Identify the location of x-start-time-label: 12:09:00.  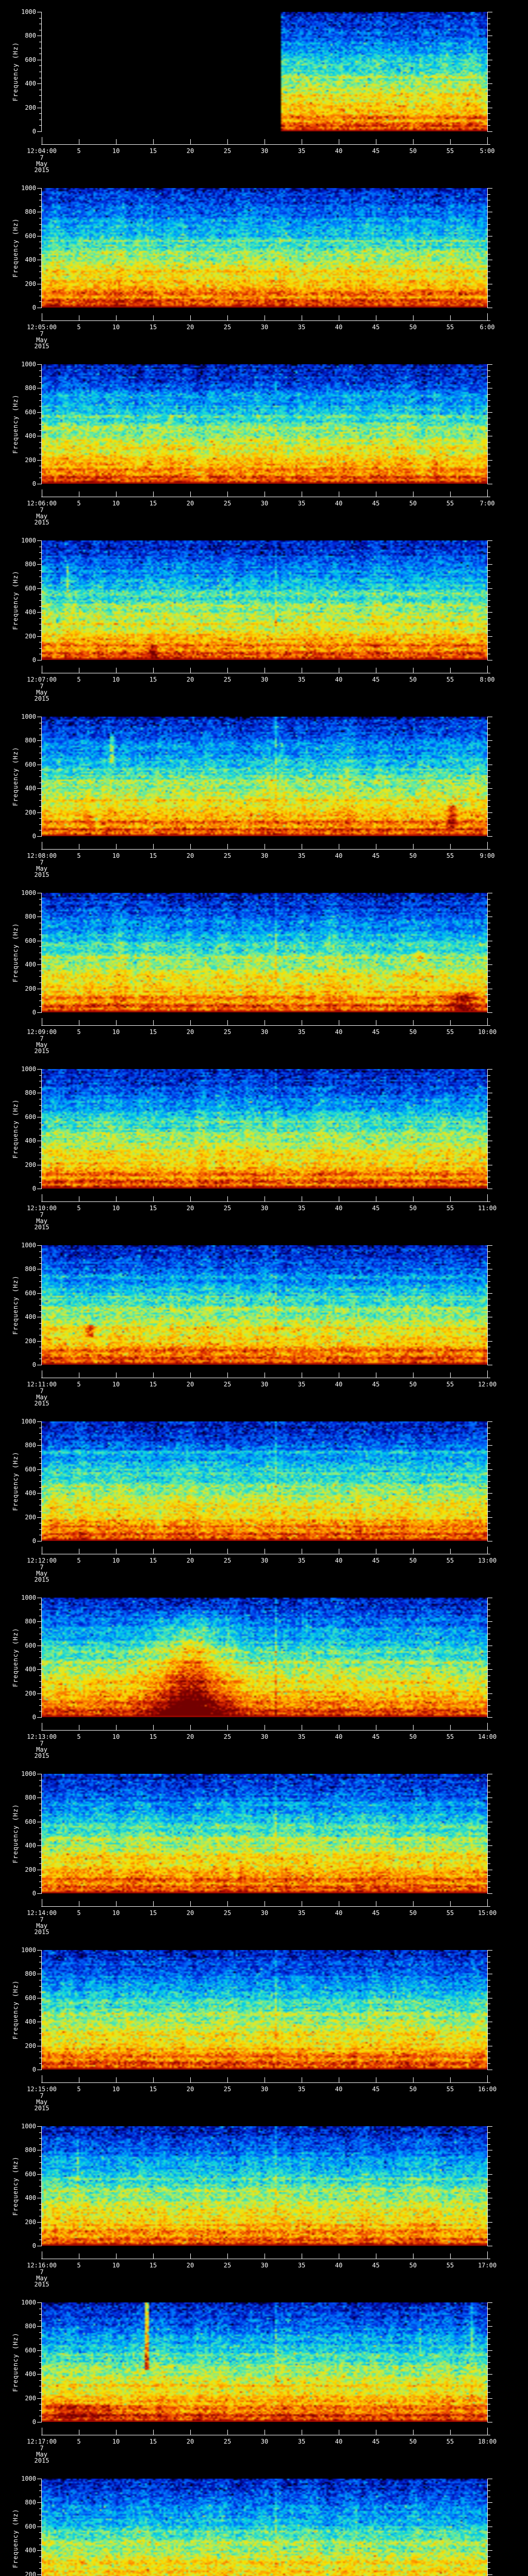
(42, 1032).